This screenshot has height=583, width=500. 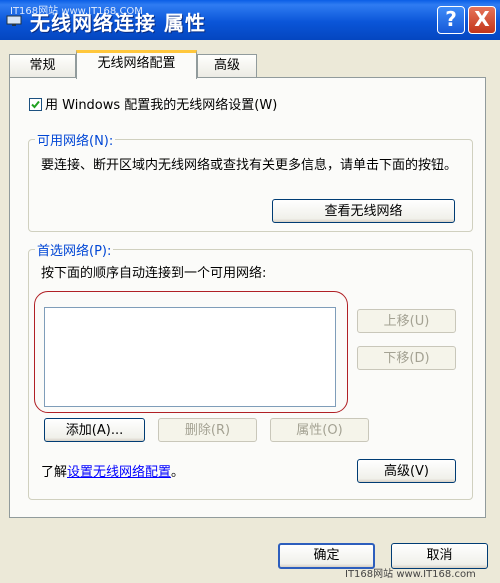 I want to click on move-up-button: 上移(U), so click(x=406, y=321).